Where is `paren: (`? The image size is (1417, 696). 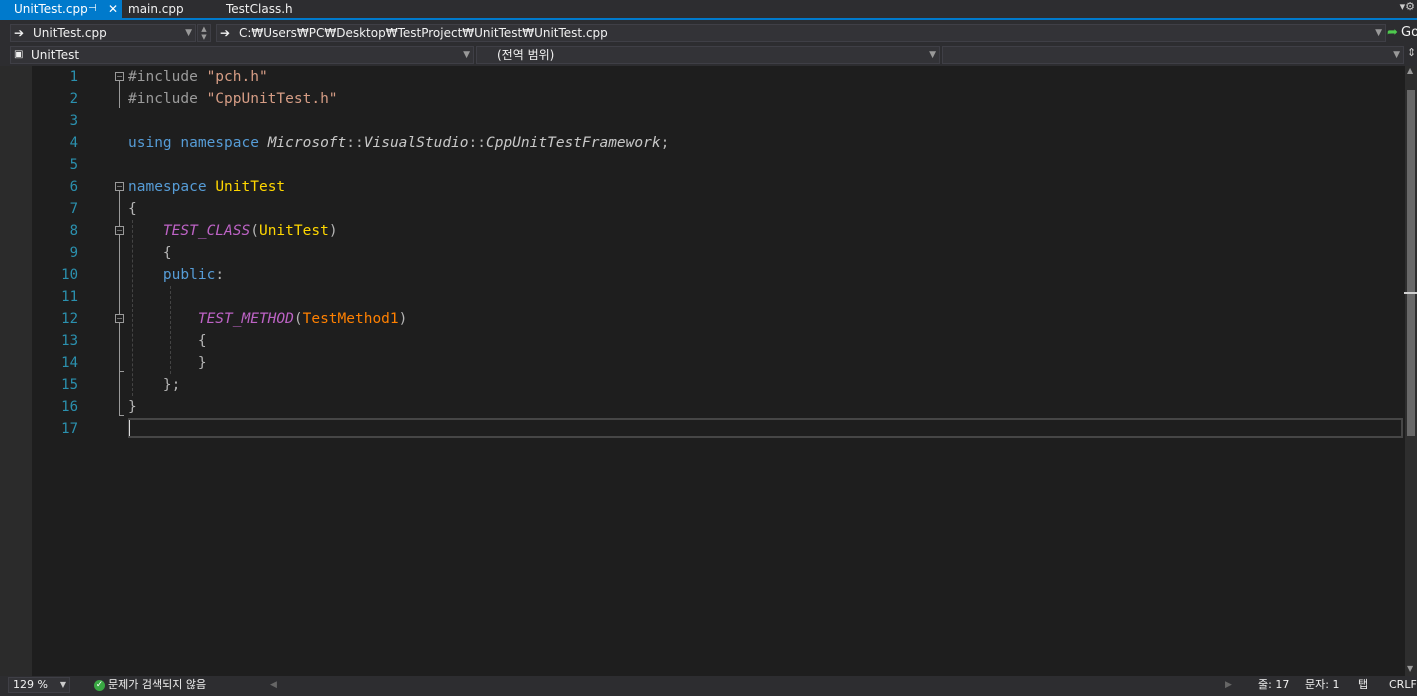 paren: ( is located at coordinates (254, 231).